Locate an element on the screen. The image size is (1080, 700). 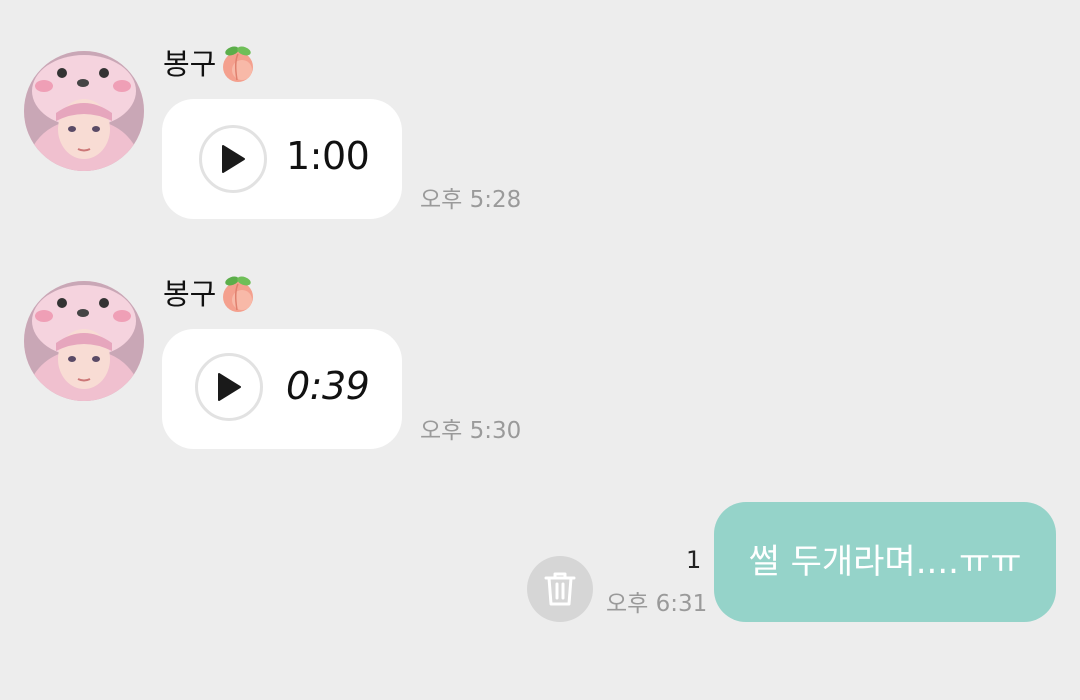
voice-duration: 0:39 is located at coordinates (328, 386).